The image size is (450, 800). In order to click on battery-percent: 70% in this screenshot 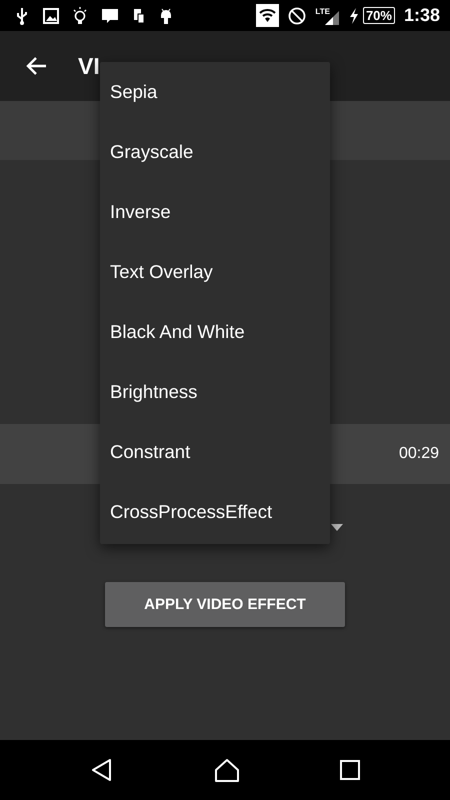, I will do `click(378, 15)`.